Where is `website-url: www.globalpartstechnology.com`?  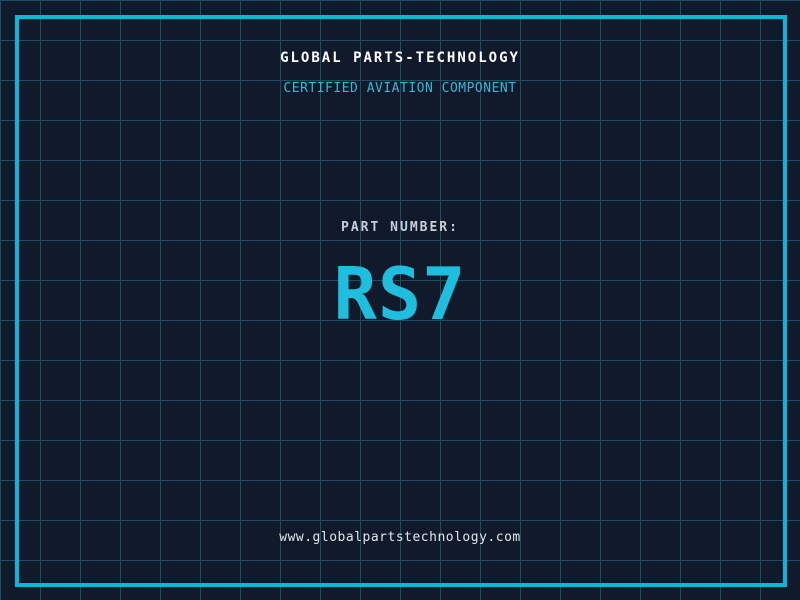
website-url: www.globalpartstechnology.com is located at coordinates (400, 537).